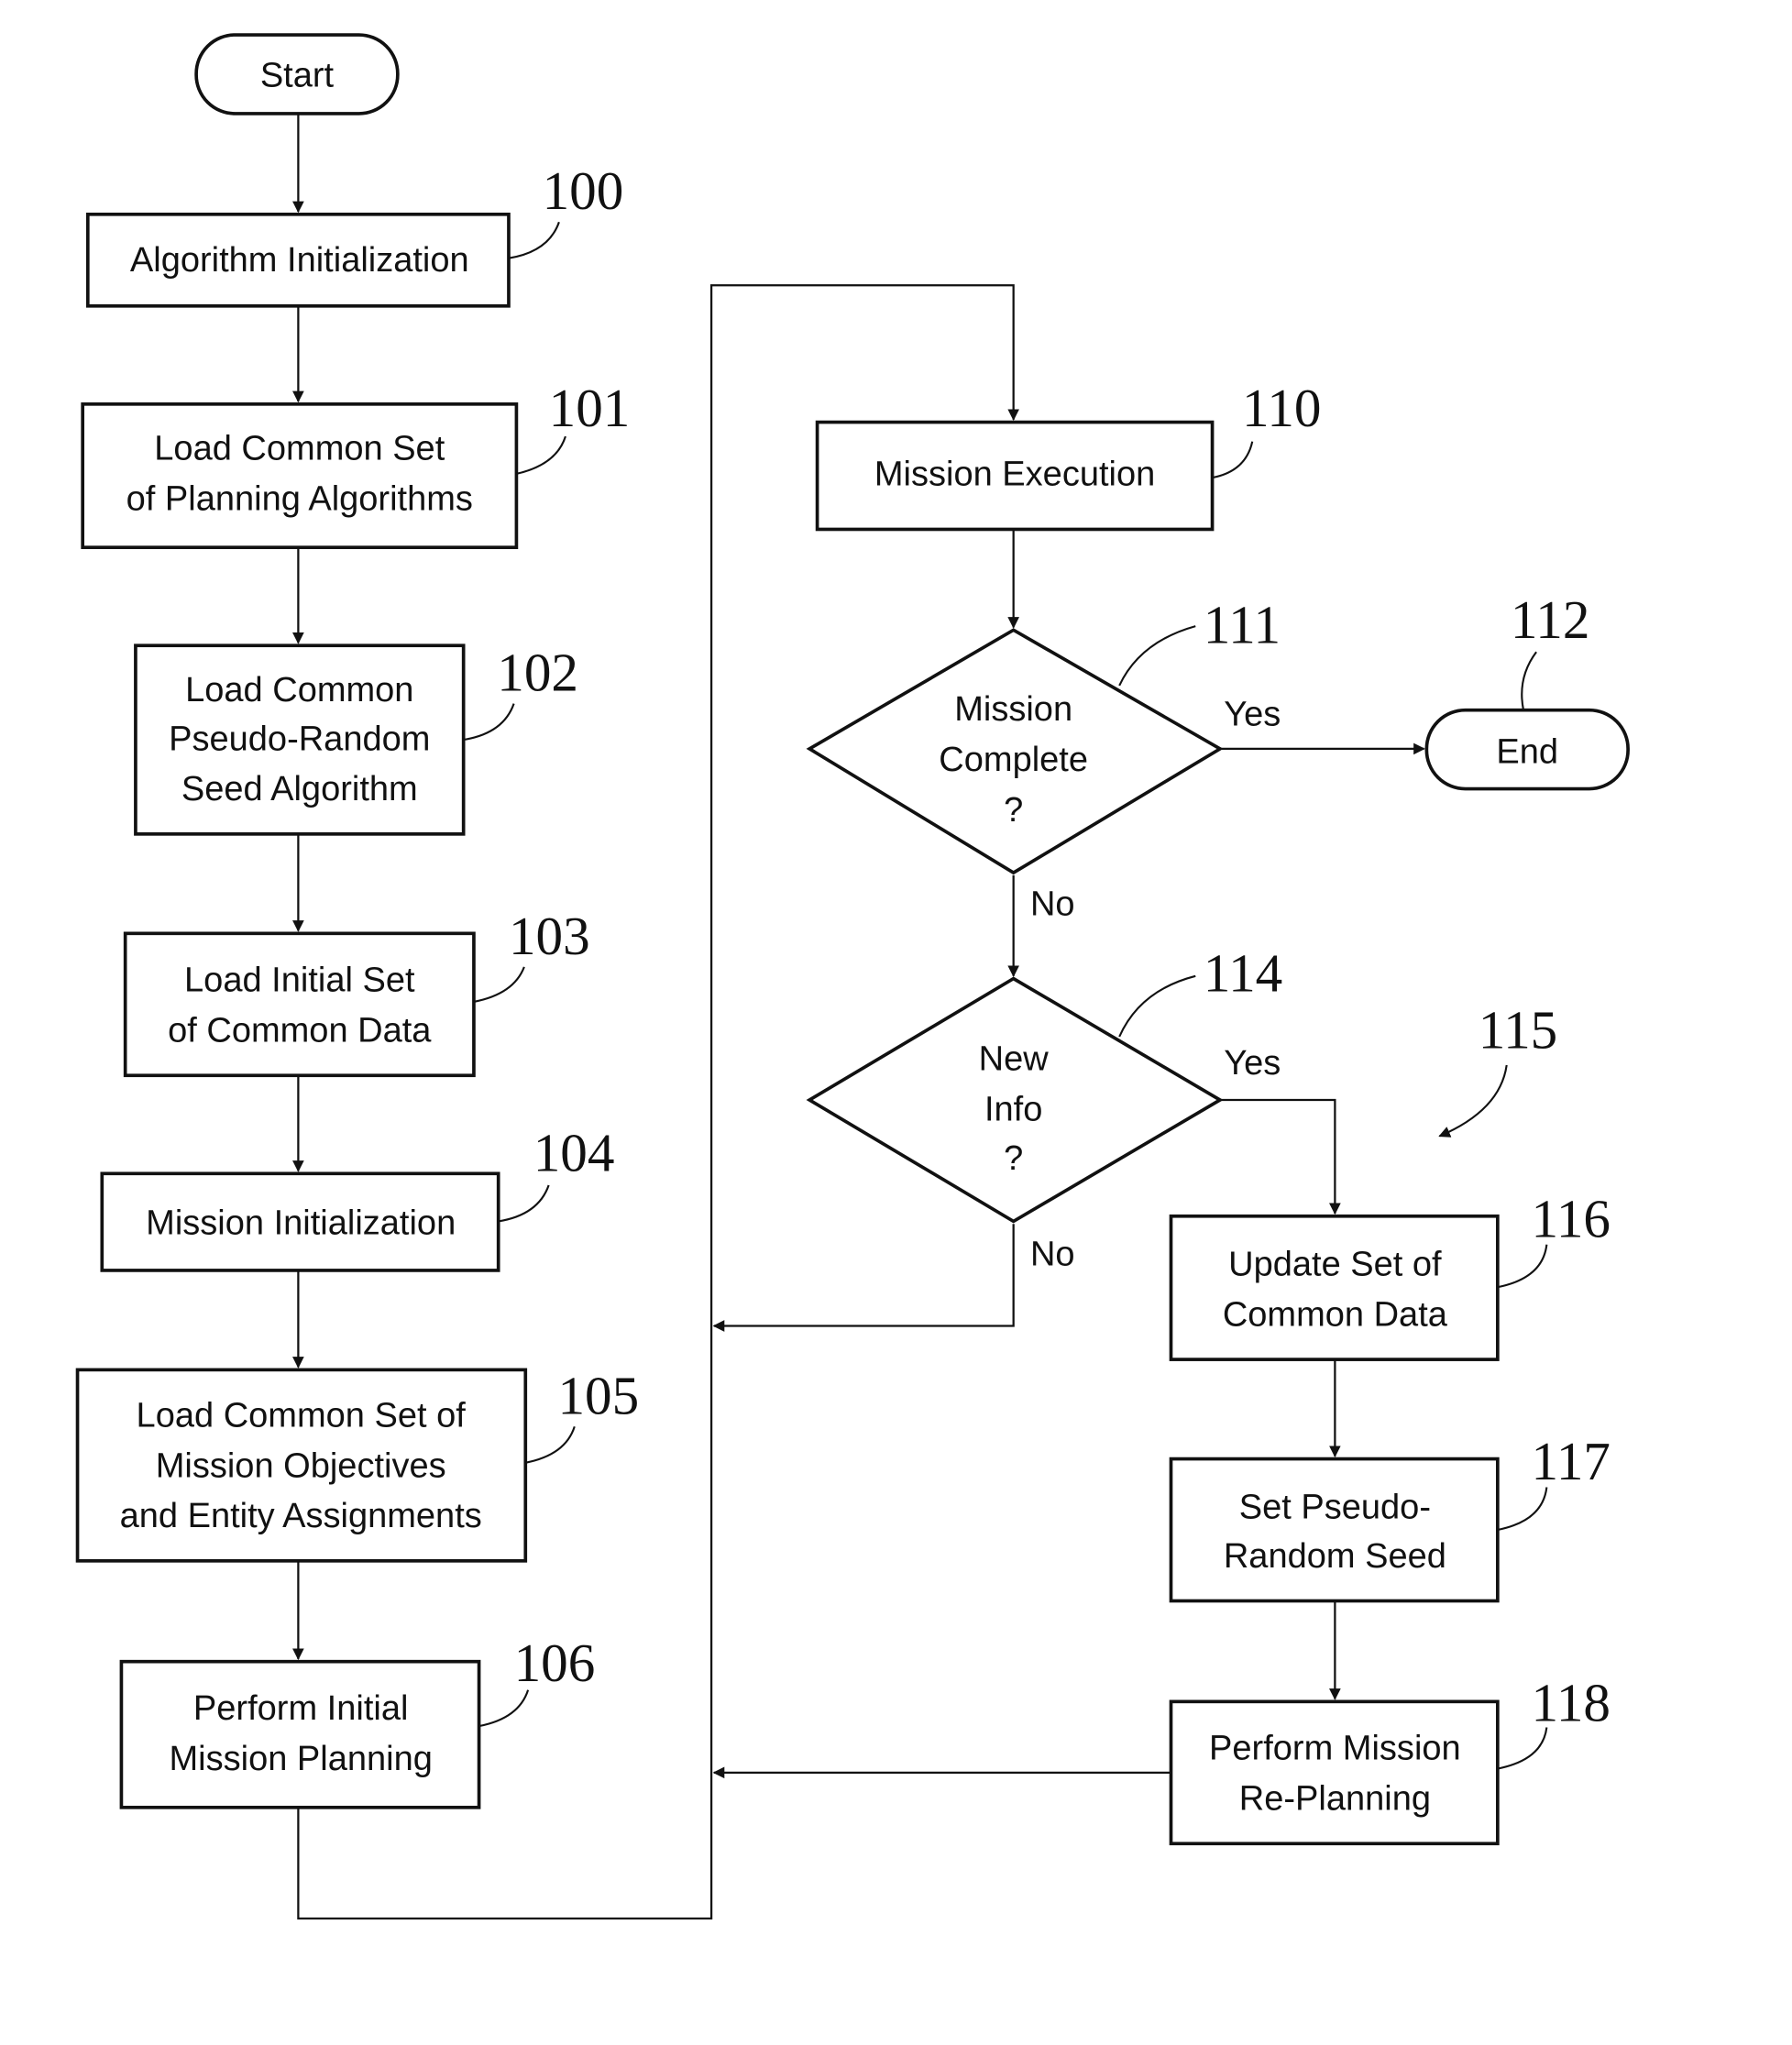 Image resolution: width=1792 pixels, height=2045 pixels. Describe the element at coordinates (300, 476) in the screenshot. I see `step-101: Load Common Set of Planning Algorithms` at that location.